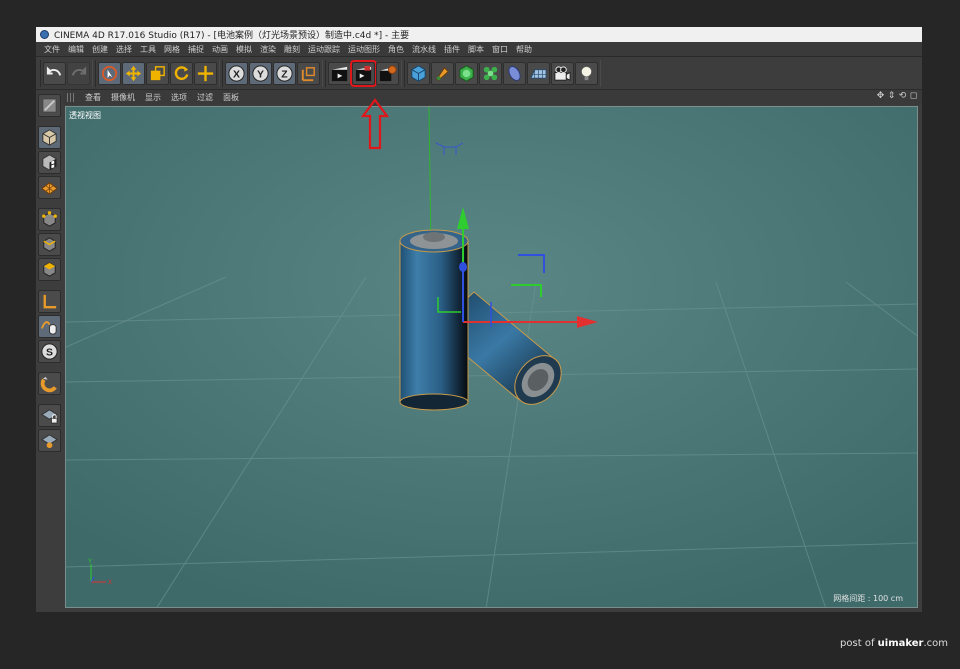 The image size is (960, 669). What do you see at coordinates (231, 97) in the screenshot?
I see `viewport-menu-panel: 面板` at bounding box center [231, 97].